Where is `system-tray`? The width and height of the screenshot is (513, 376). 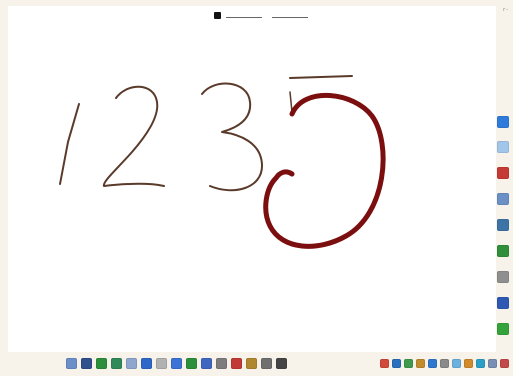 system-tray is located at coordinates (446, 364).